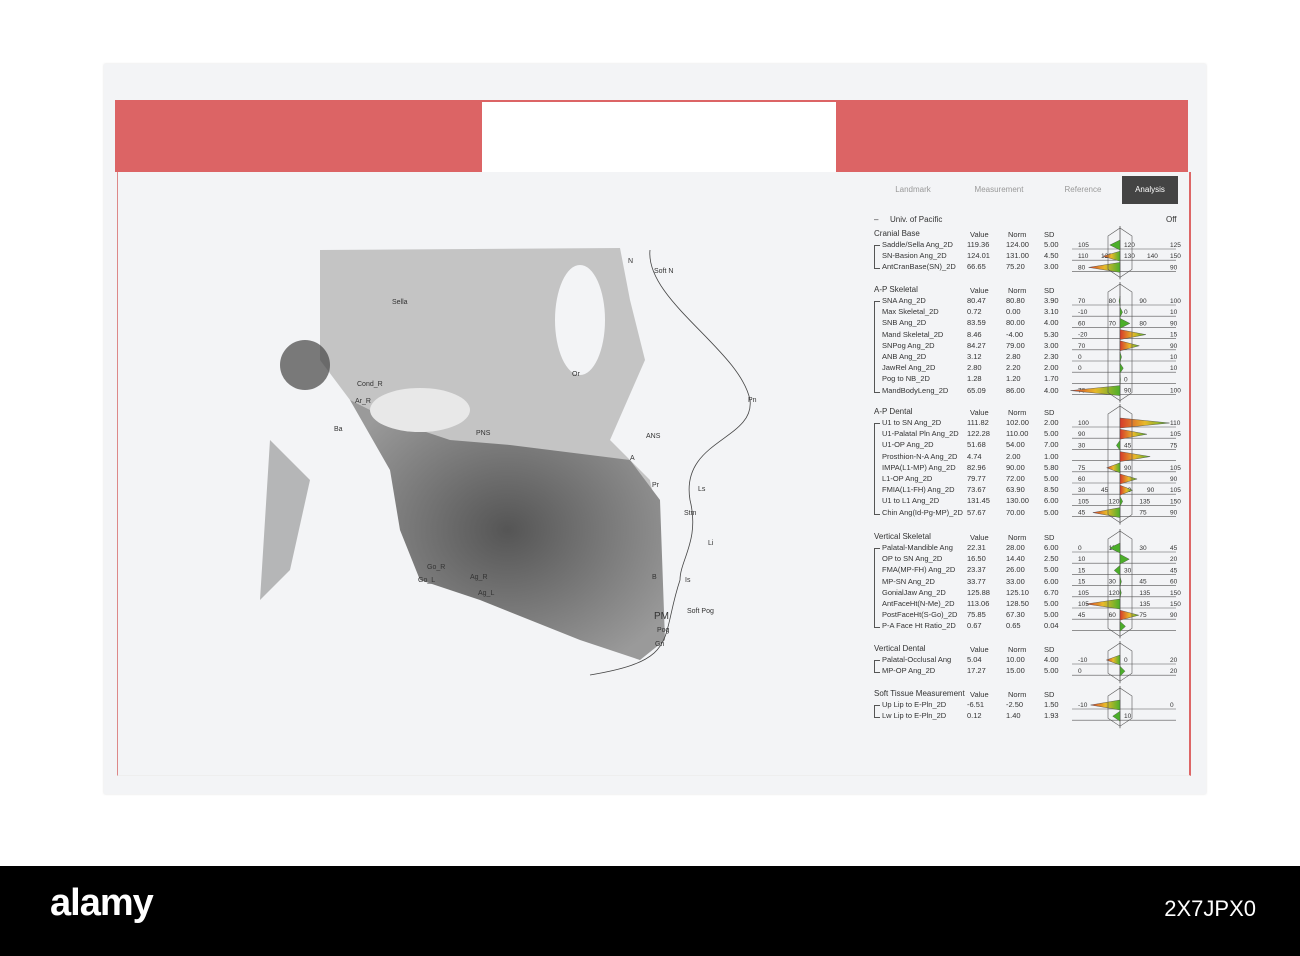  What do you see at coordinates (1210, 908) in the screenshot?
I see `image-id: 2X7JPX0` at bounding box center [1210, 908].